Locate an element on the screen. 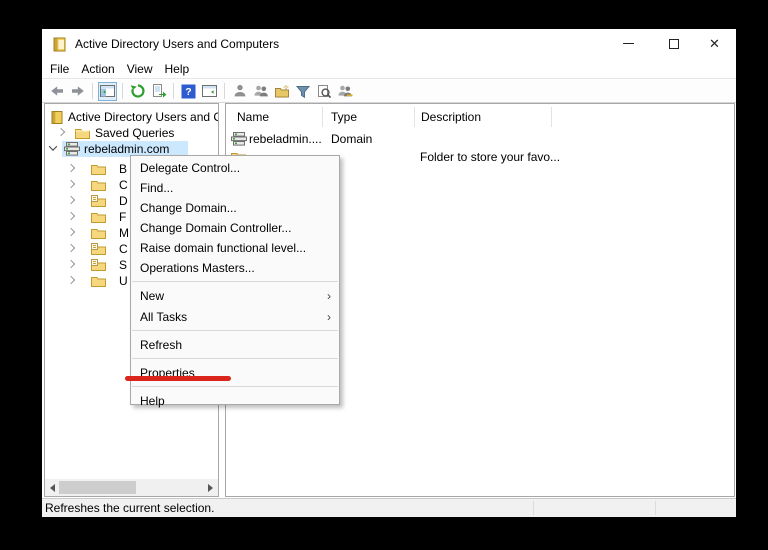  tree-item-child: F is located at coordinates (96, 217).